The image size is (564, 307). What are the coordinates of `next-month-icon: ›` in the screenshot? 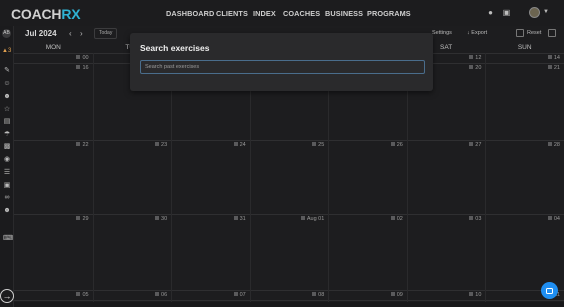 It's located at (81, 33).